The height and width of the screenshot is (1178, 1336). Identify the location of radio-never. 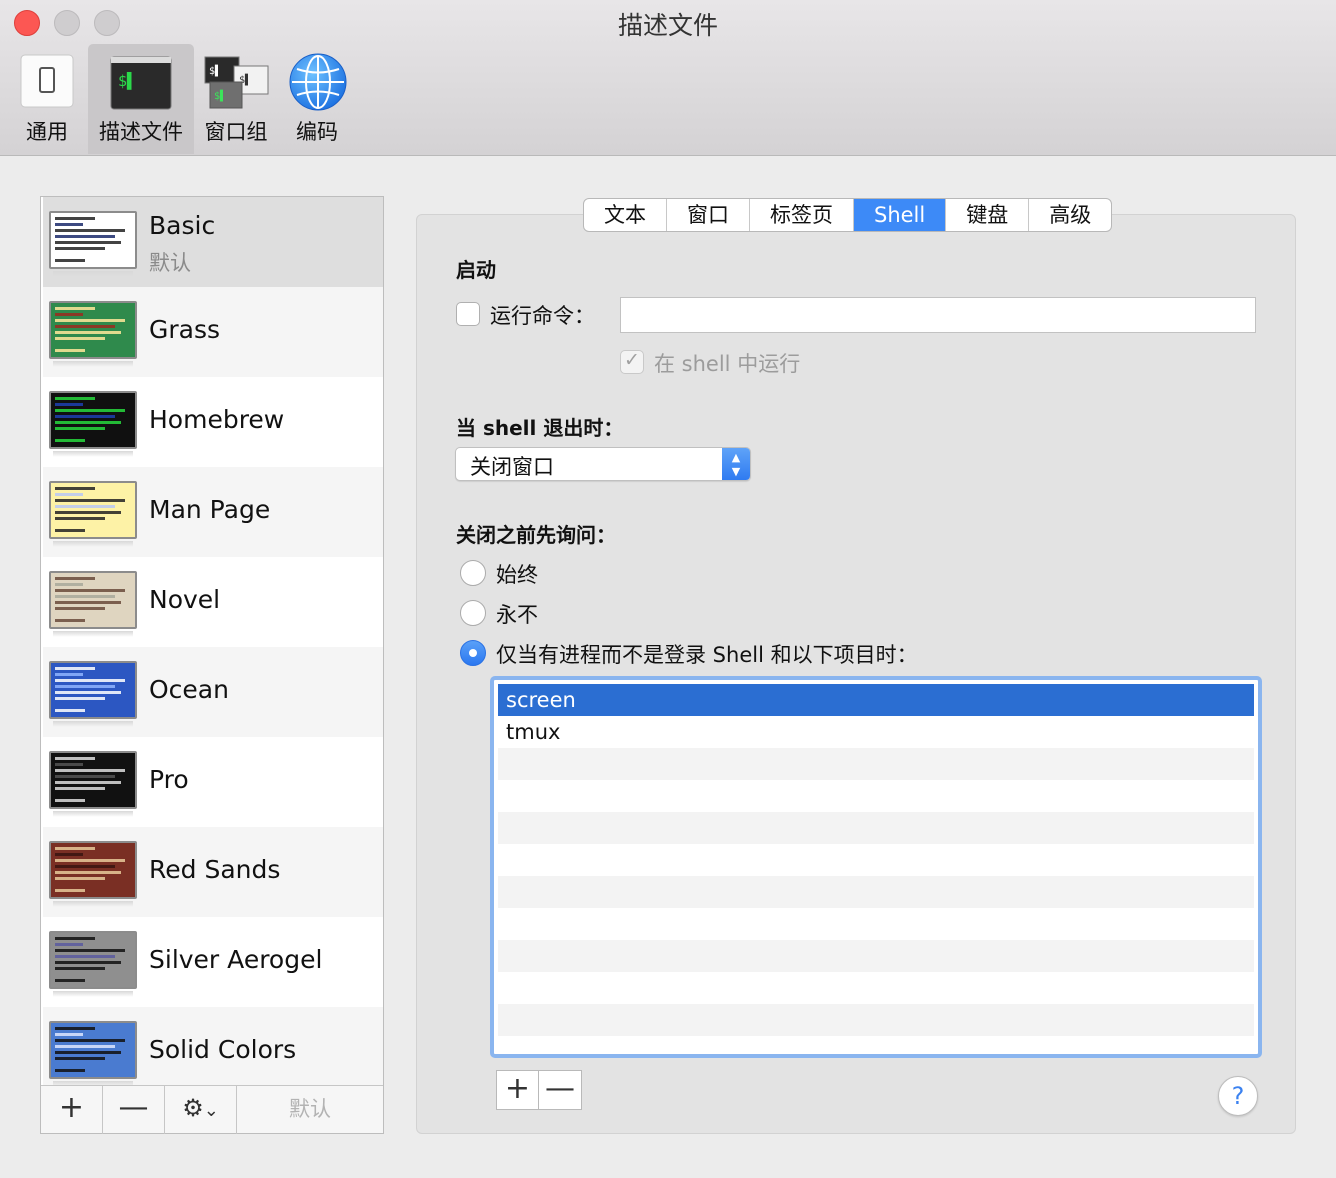
(473, 613).